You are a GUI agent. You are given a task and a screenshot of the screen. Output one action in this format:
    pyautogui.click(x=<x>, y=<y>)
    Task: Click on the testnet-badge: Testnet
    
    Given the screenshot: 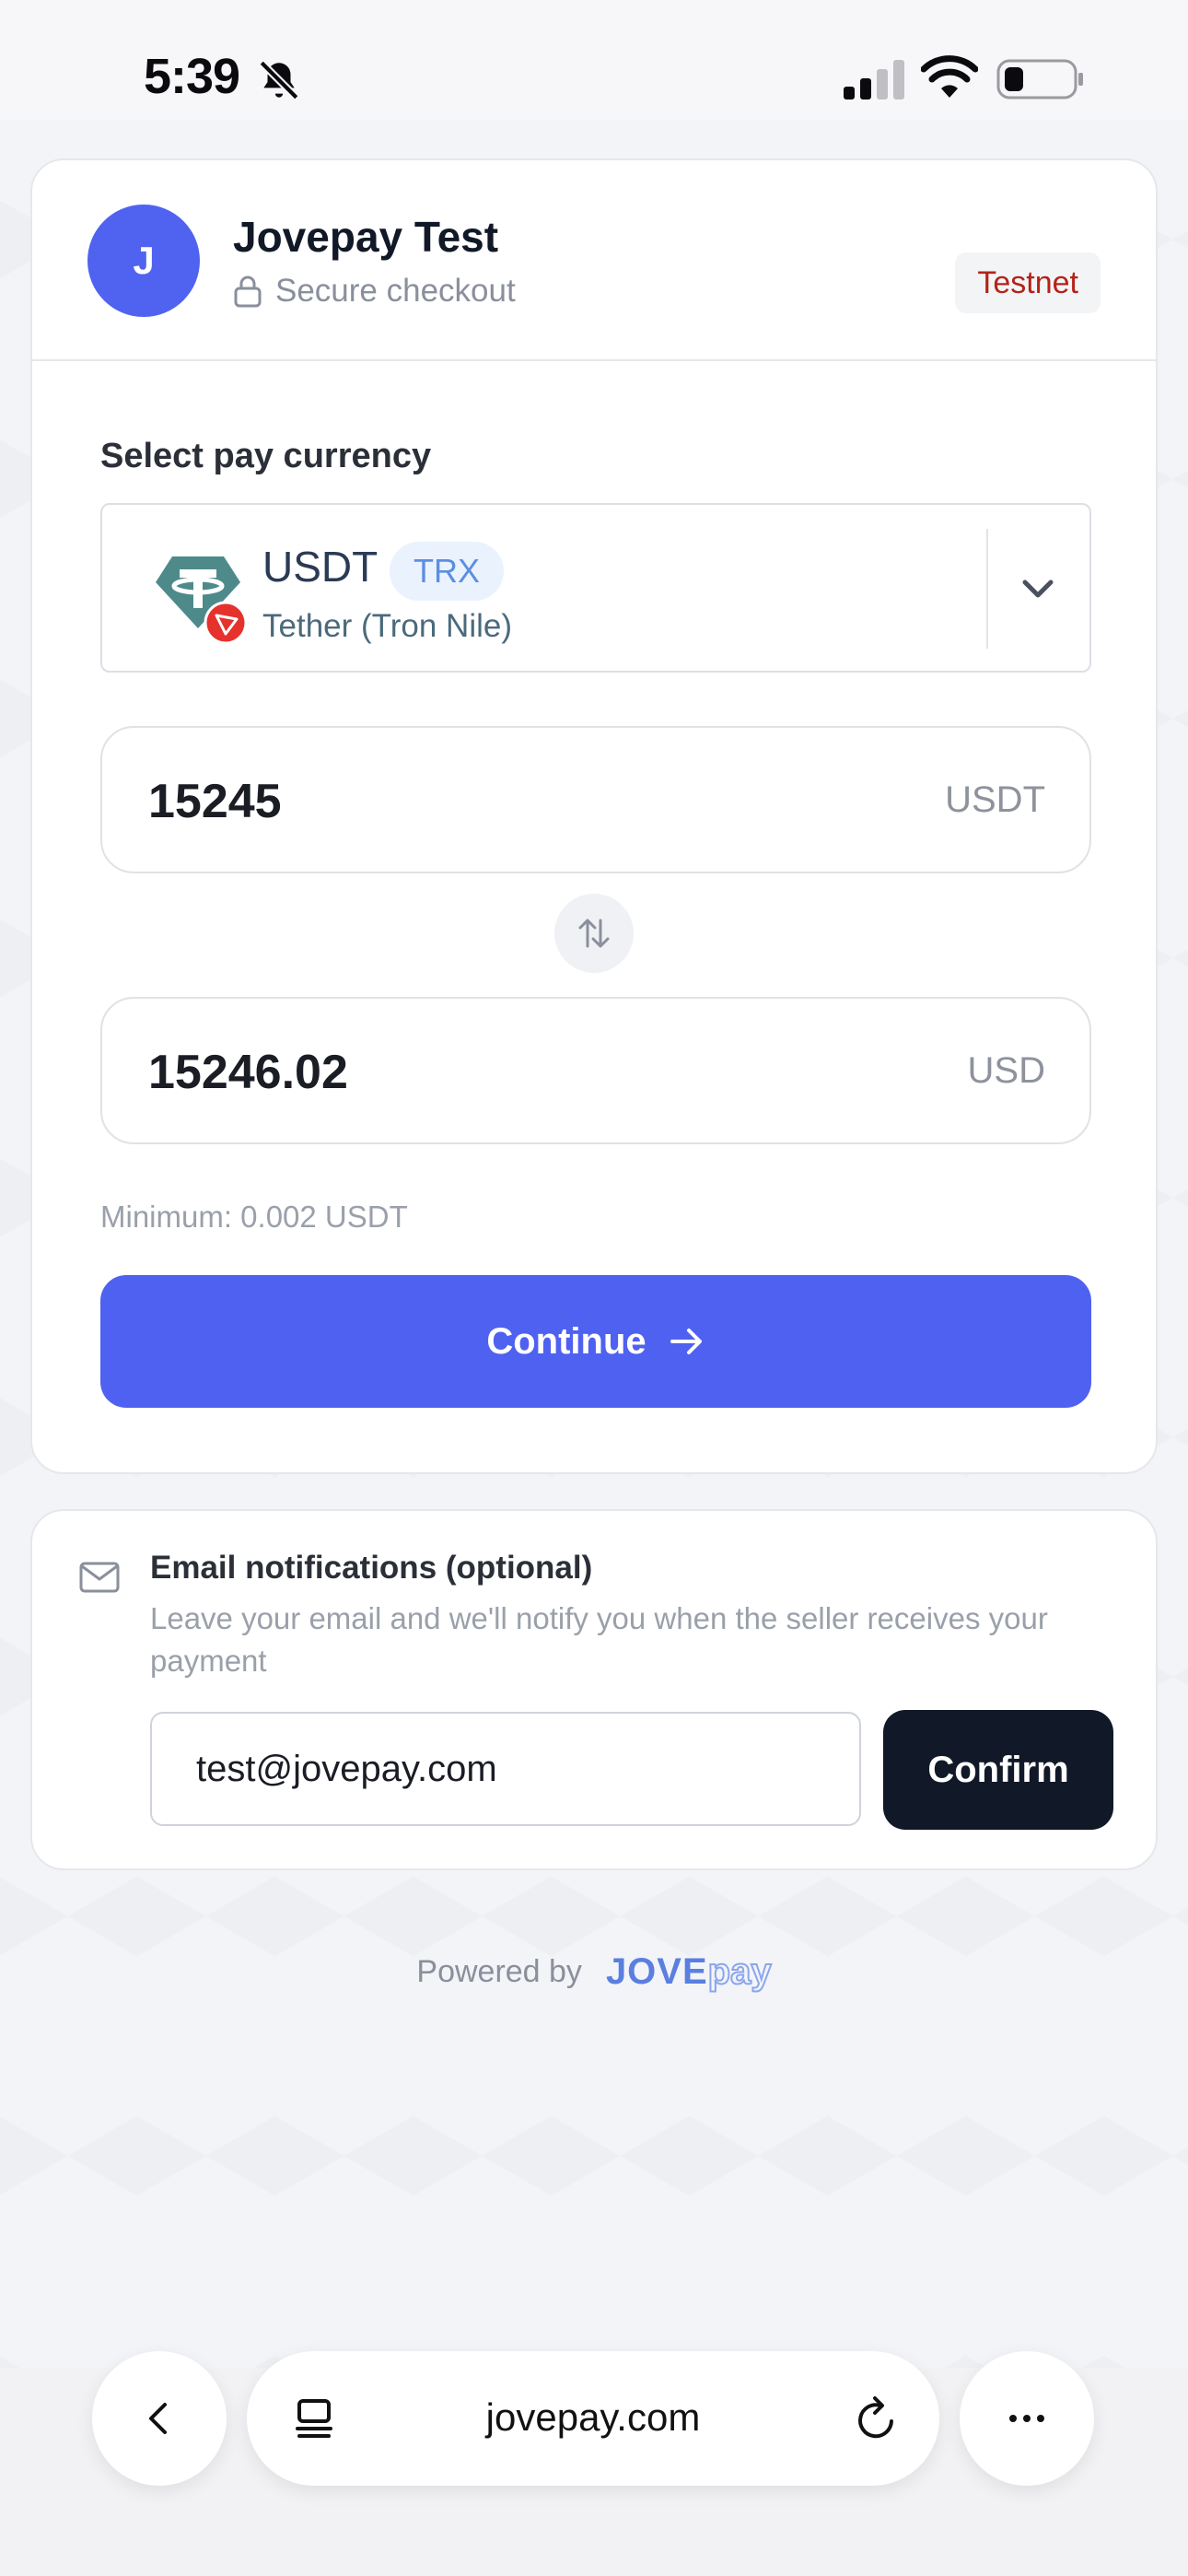 What is the action you would take?
    pyautogui.click(x=1028, y=282)
    